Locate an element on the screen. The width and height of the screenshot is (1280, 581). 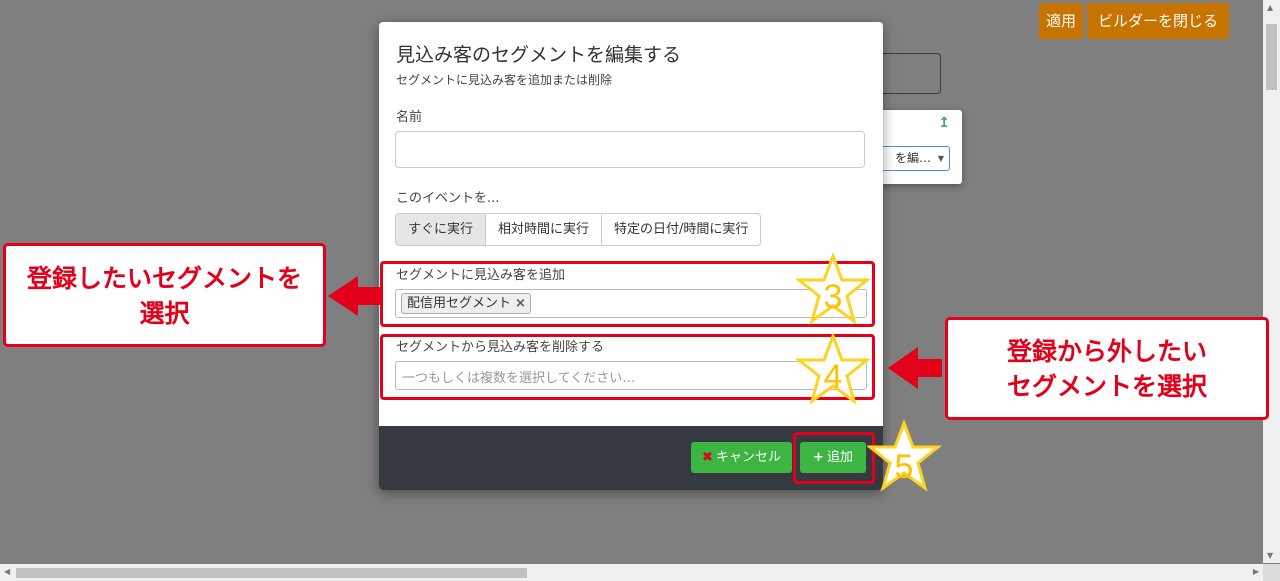
scroll-up-icon: ▲ is located at coordinates (1270, 7).